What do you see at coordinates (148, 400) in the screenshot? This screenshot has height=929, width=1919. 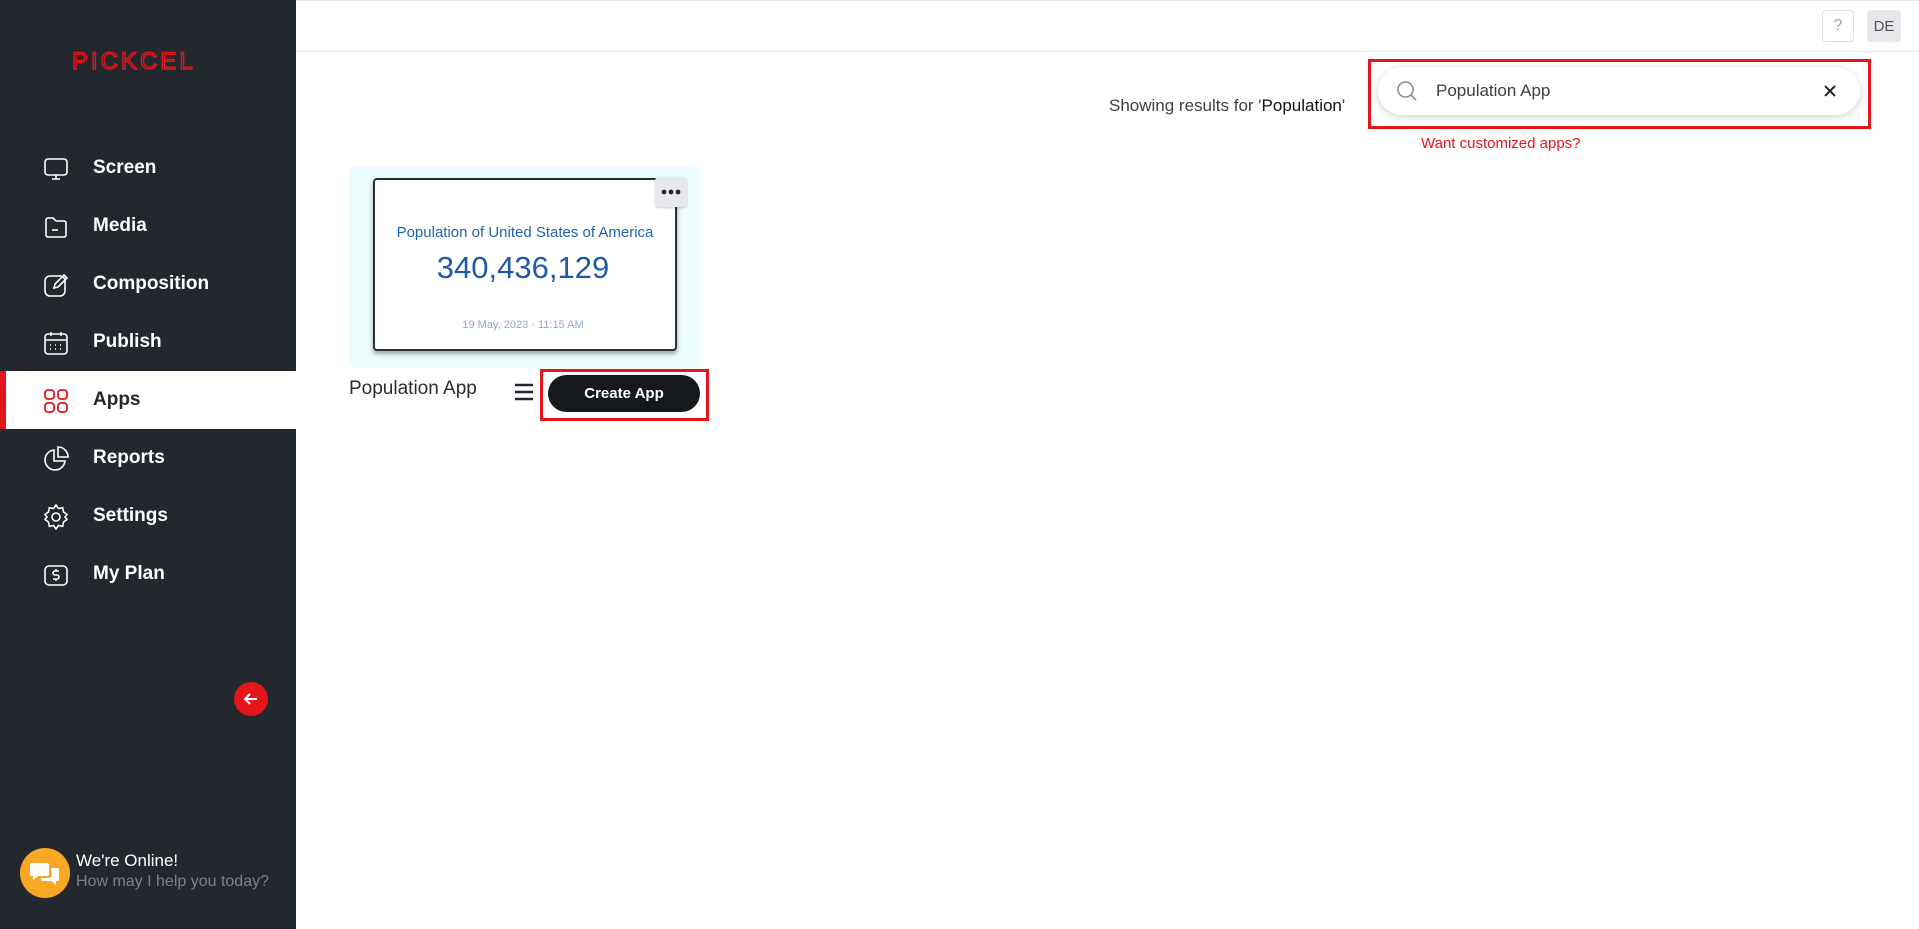 I see `sidebar-item-apps: Apps` at bounding box center [148, 400].